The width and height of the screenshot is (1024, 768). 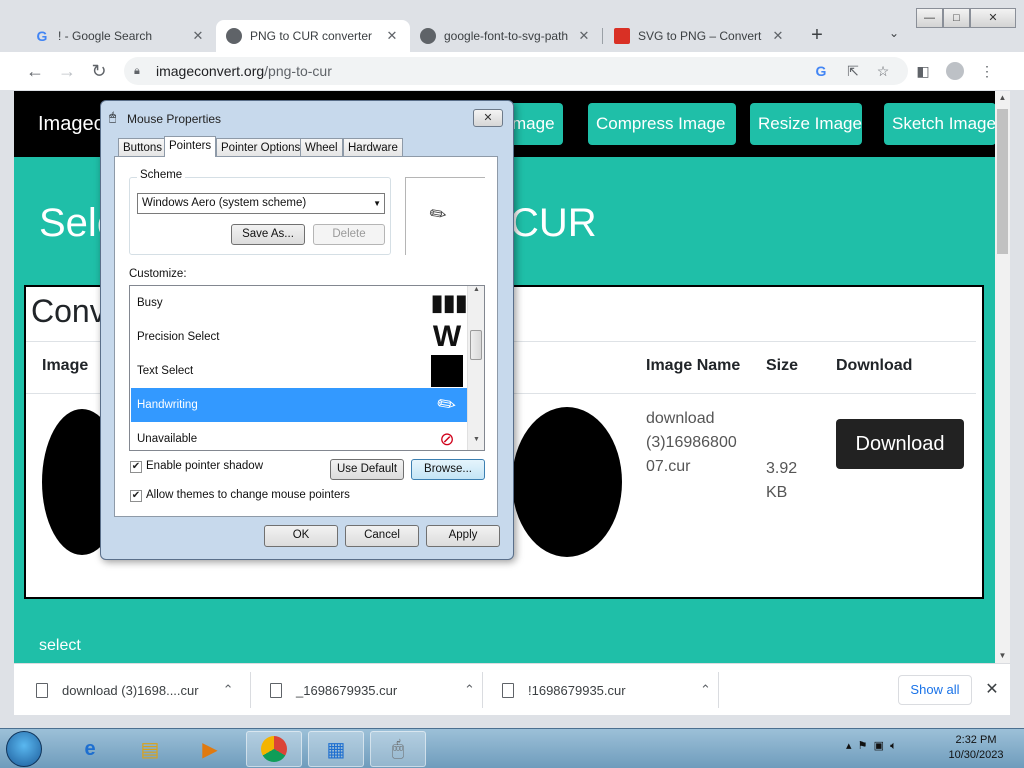 I want to click on tab-svg-to-png: SVG to PNG – Convert ✕, so click(x=700, y=36).